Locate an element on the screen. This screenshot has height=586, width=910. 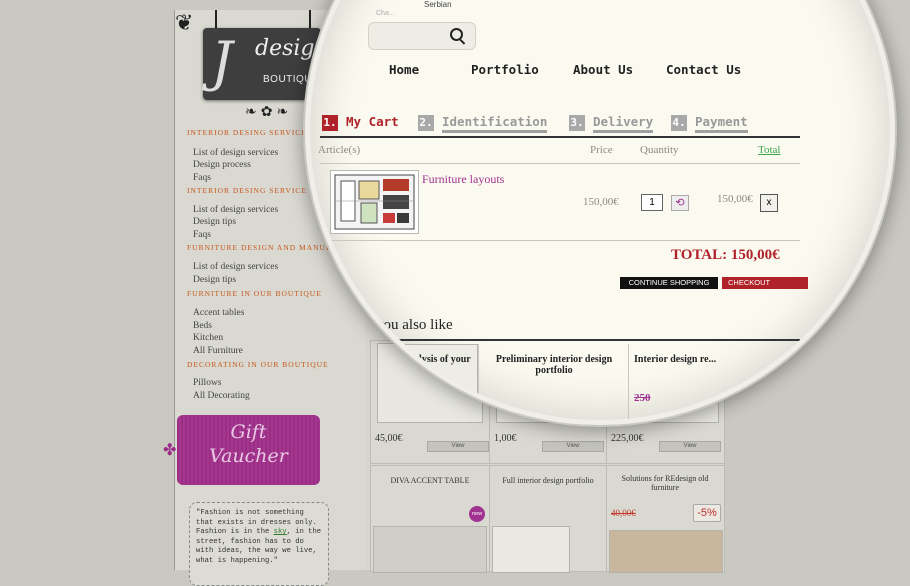
product-title: Solutions for REdesign old furniture is located at coordinates (665, 483).